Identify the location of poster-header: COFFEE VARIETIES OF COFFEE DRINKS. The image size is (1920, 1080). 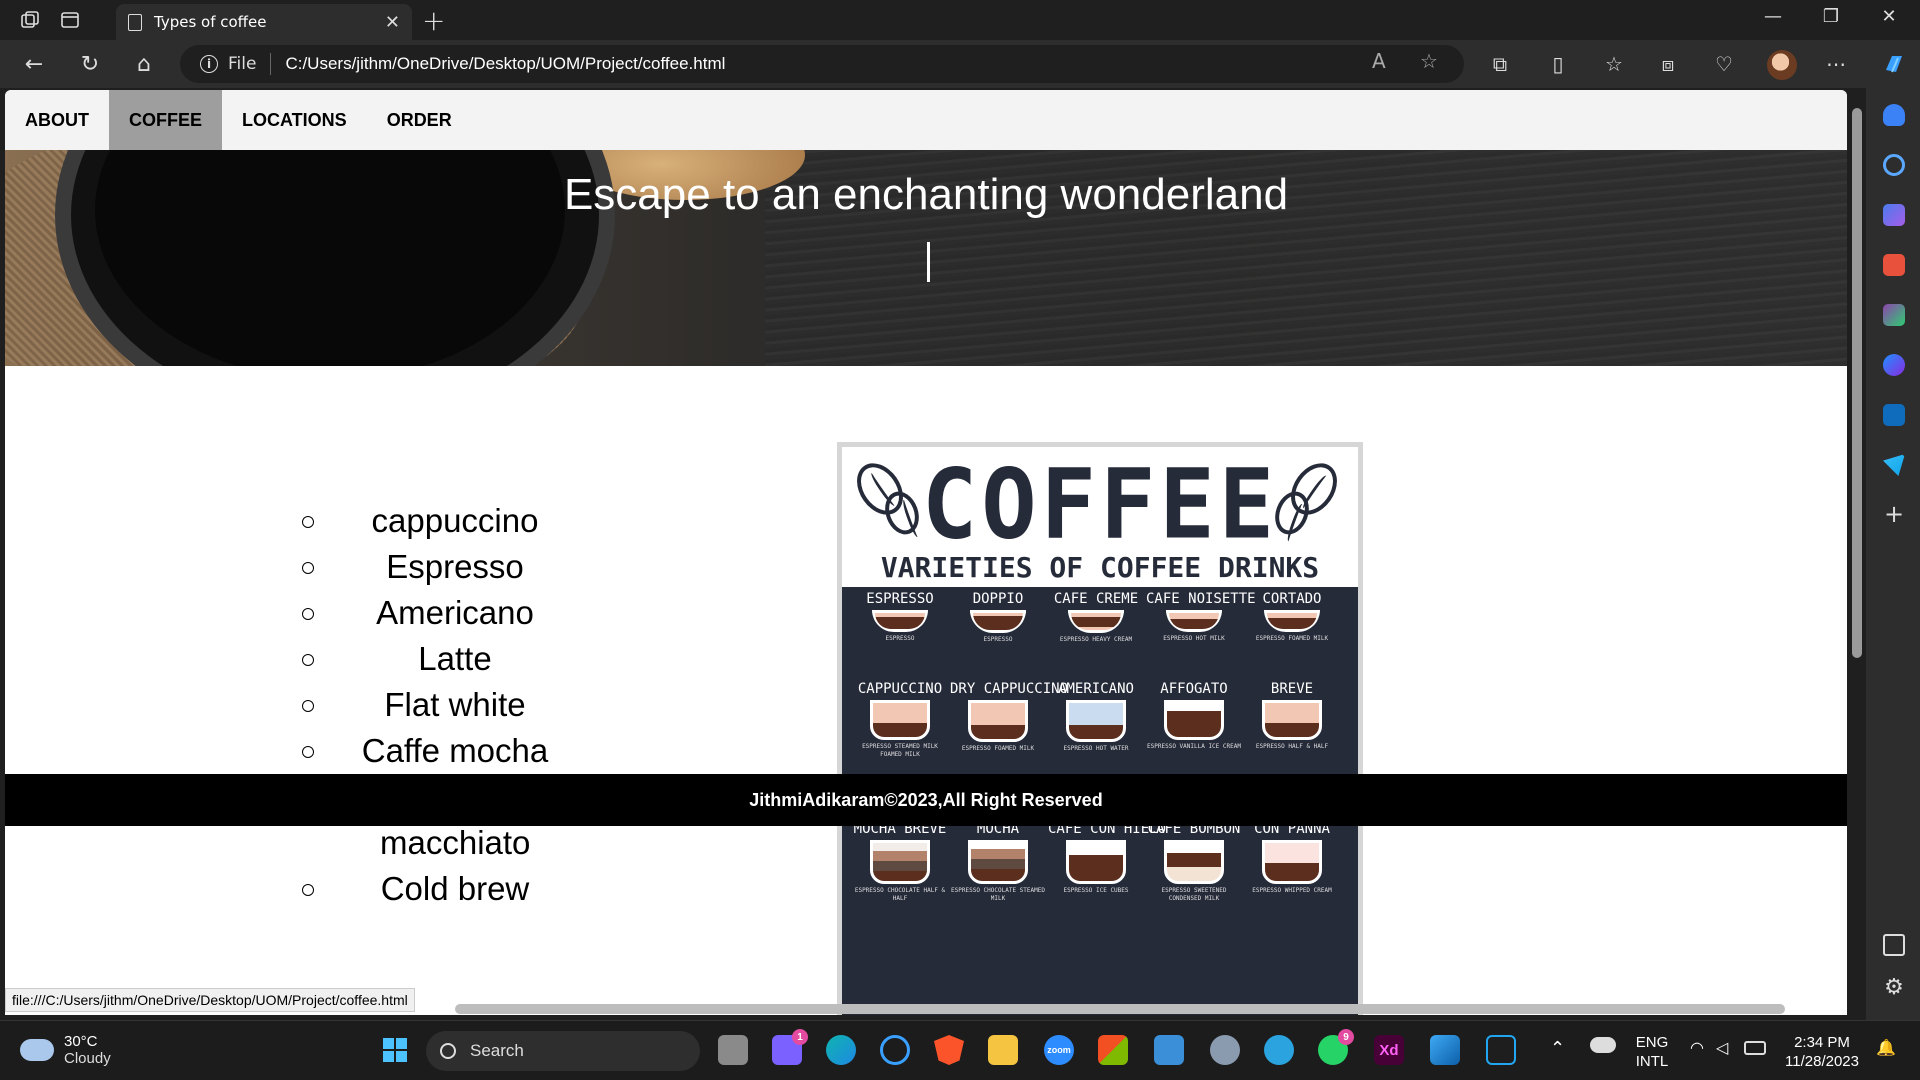
(1100, 517).